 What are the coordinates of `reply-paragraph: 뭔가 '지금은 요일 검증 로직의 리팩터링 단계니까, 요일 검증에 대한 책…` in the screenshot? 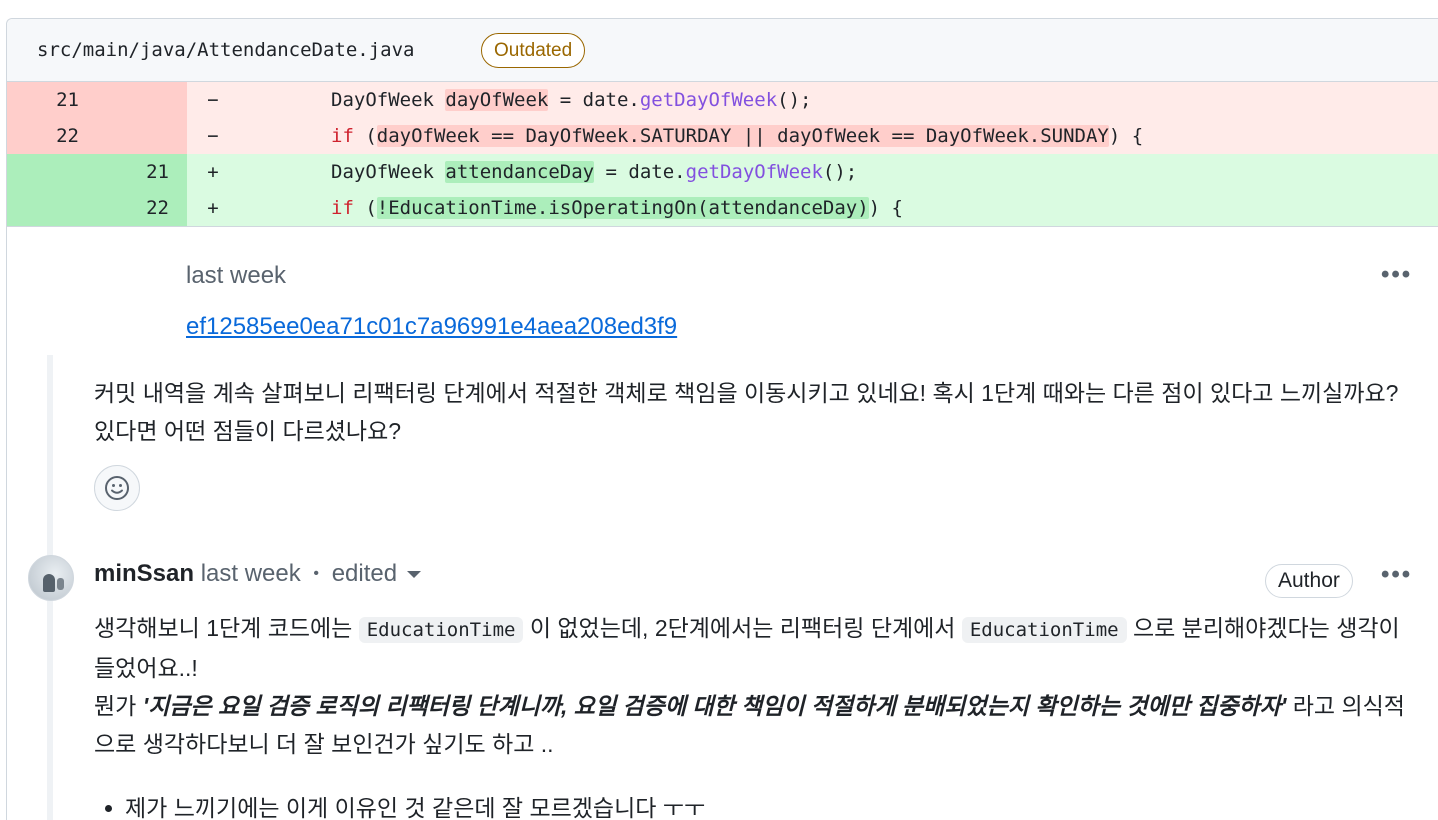 It's located at (749, 725).